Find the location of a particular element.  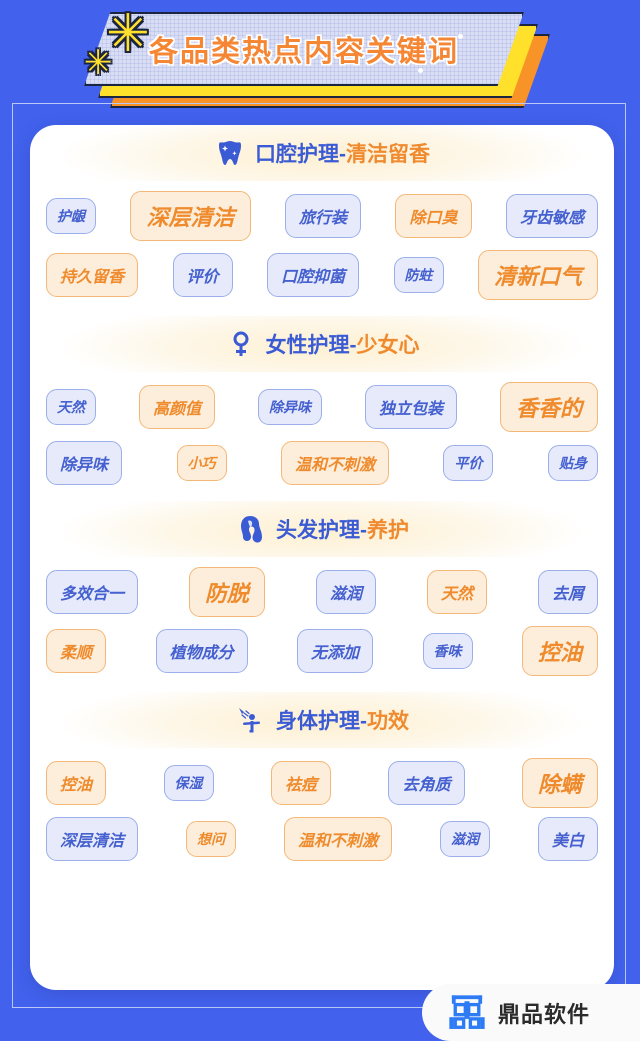

keyword-row: 天然 高颜值 除异味 独立包装 香香的 is located at coordinates (322, 407).